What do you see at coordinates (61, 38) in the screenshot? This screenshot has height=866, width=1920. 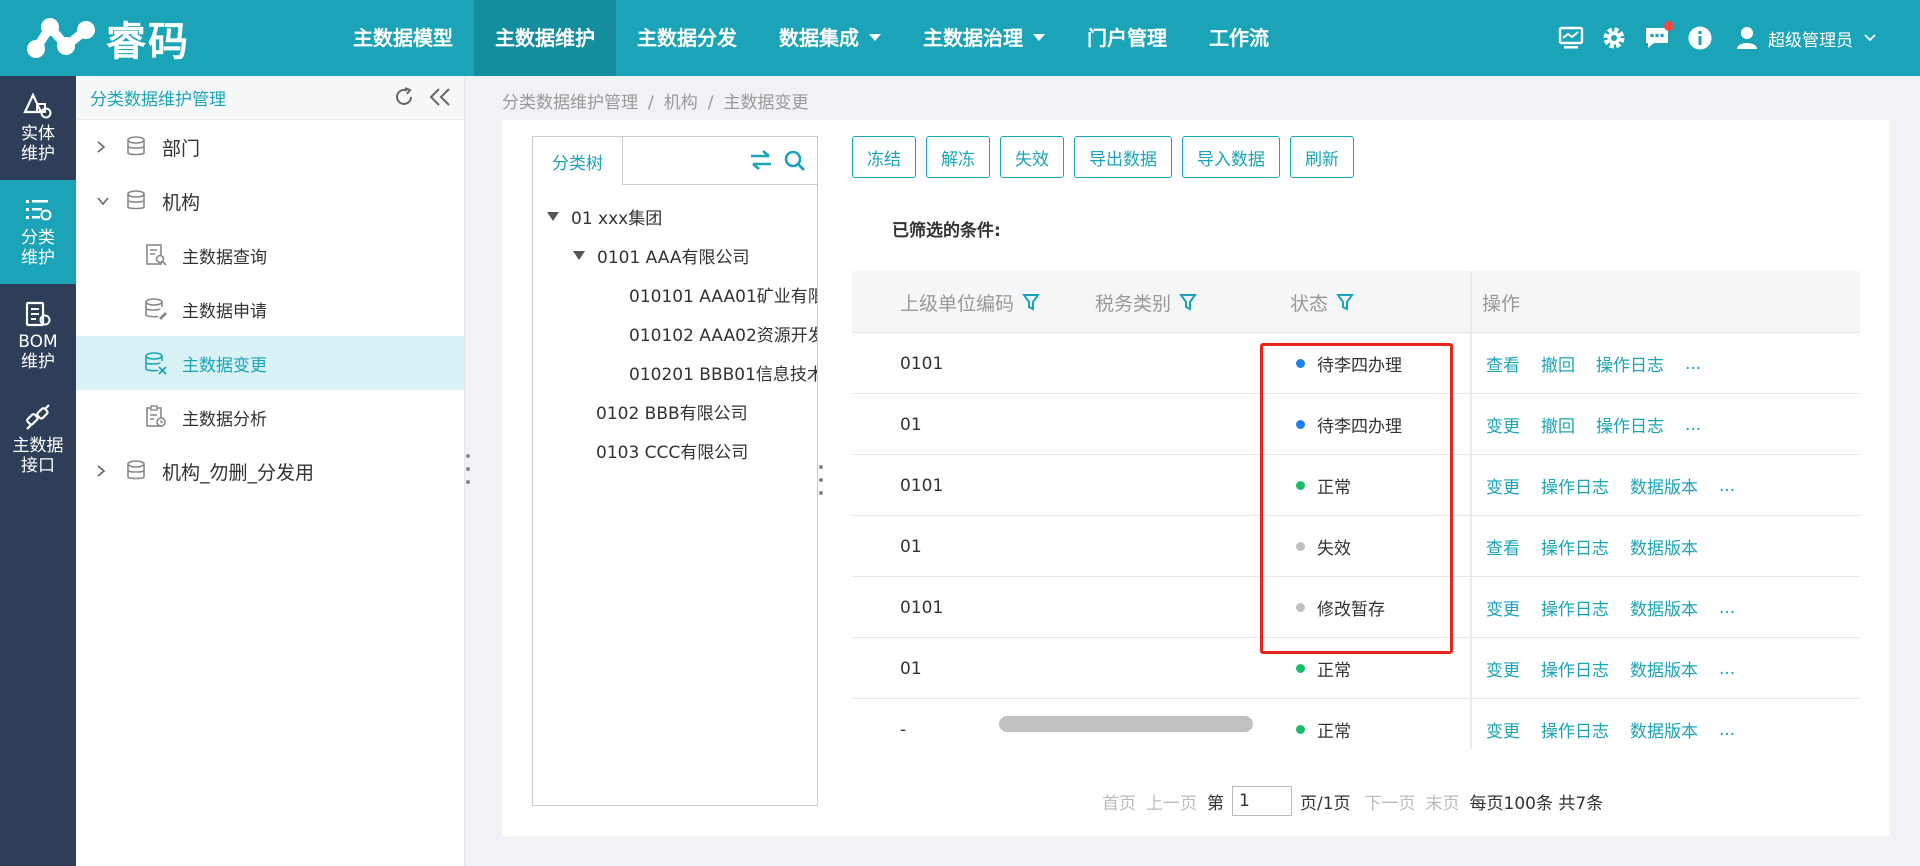 I see `logo-icon` at bounding box center [61, 38].